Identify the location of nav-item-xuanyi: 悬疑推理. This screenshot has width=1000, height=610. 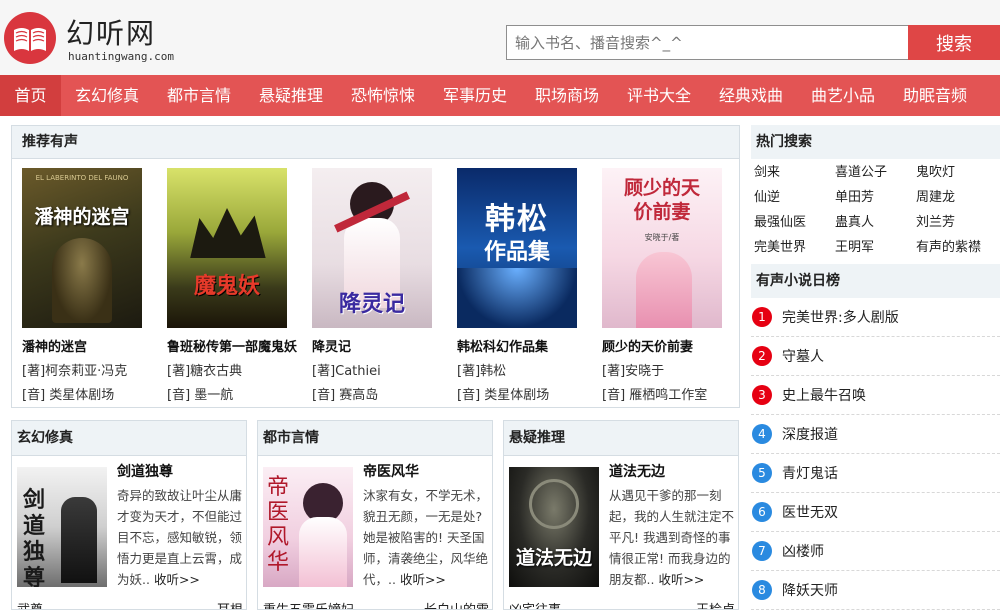
(291, 95).